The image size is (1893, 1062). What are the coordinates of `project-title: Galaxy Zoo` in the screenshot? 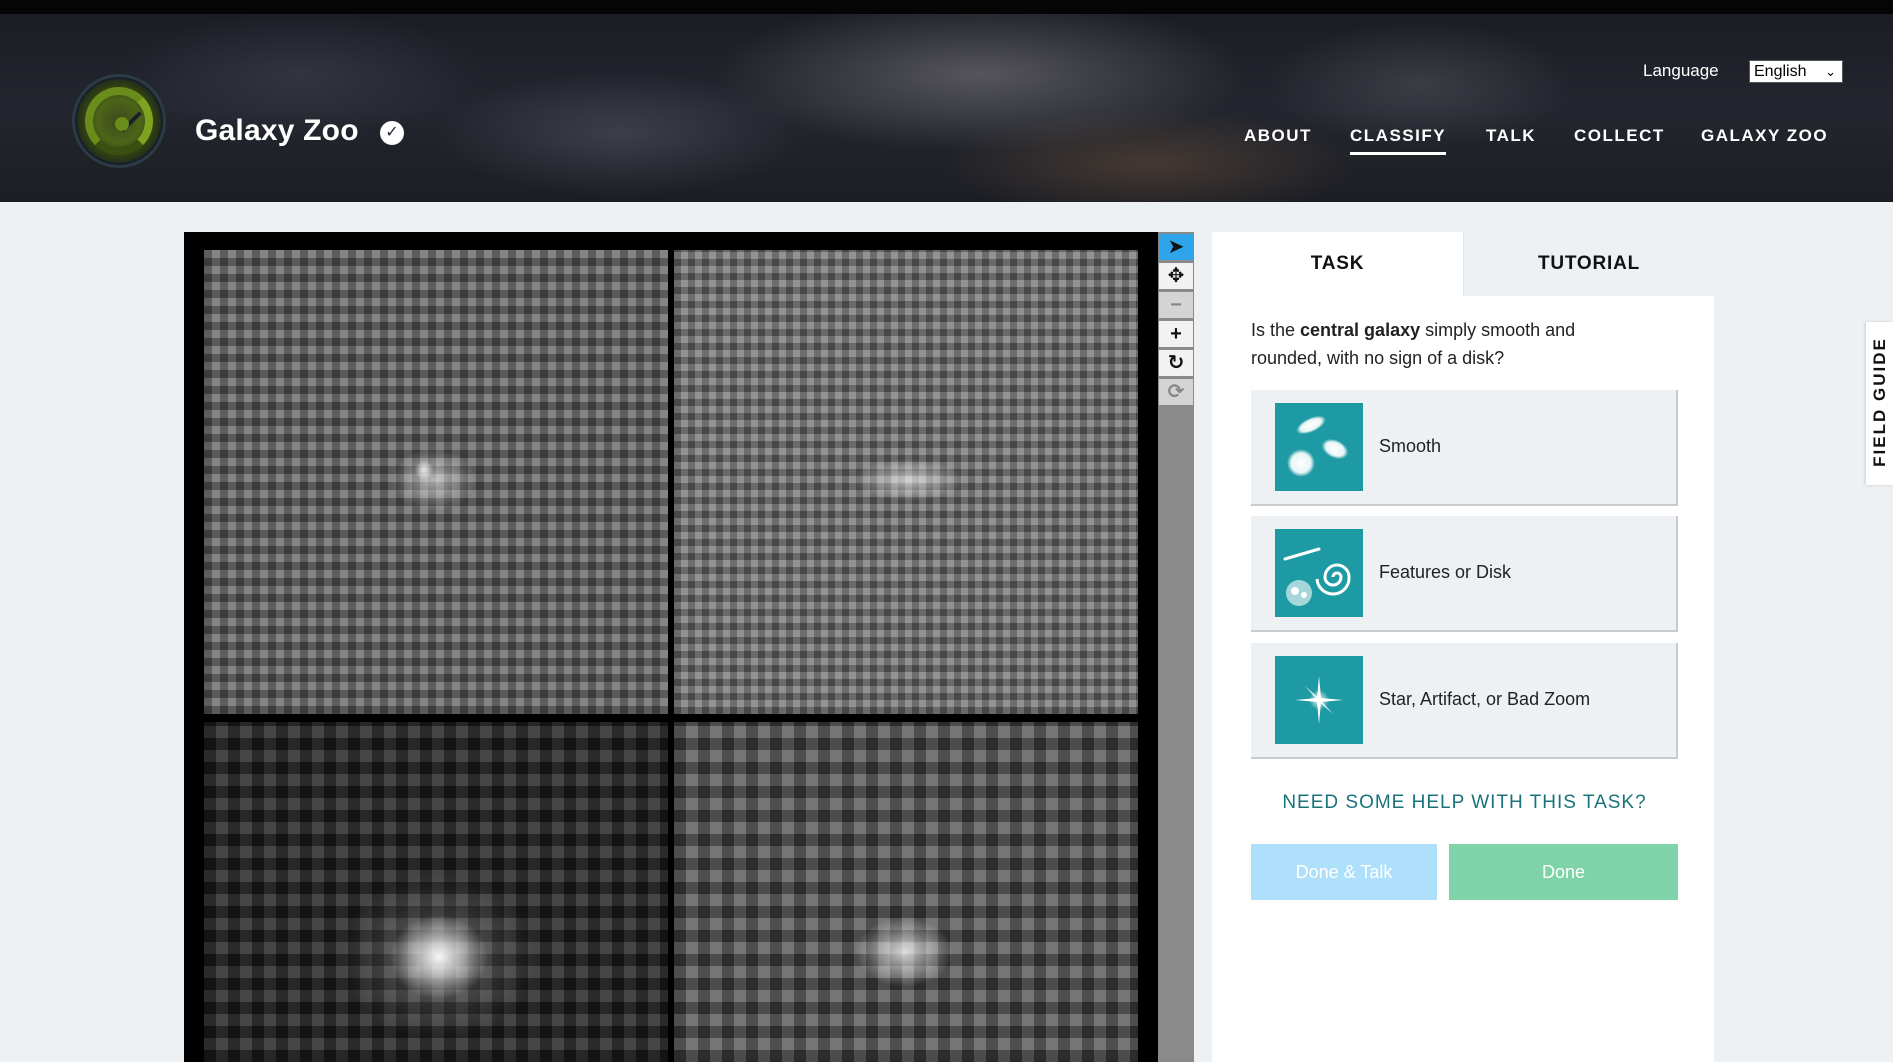 It's located at (277, 131).